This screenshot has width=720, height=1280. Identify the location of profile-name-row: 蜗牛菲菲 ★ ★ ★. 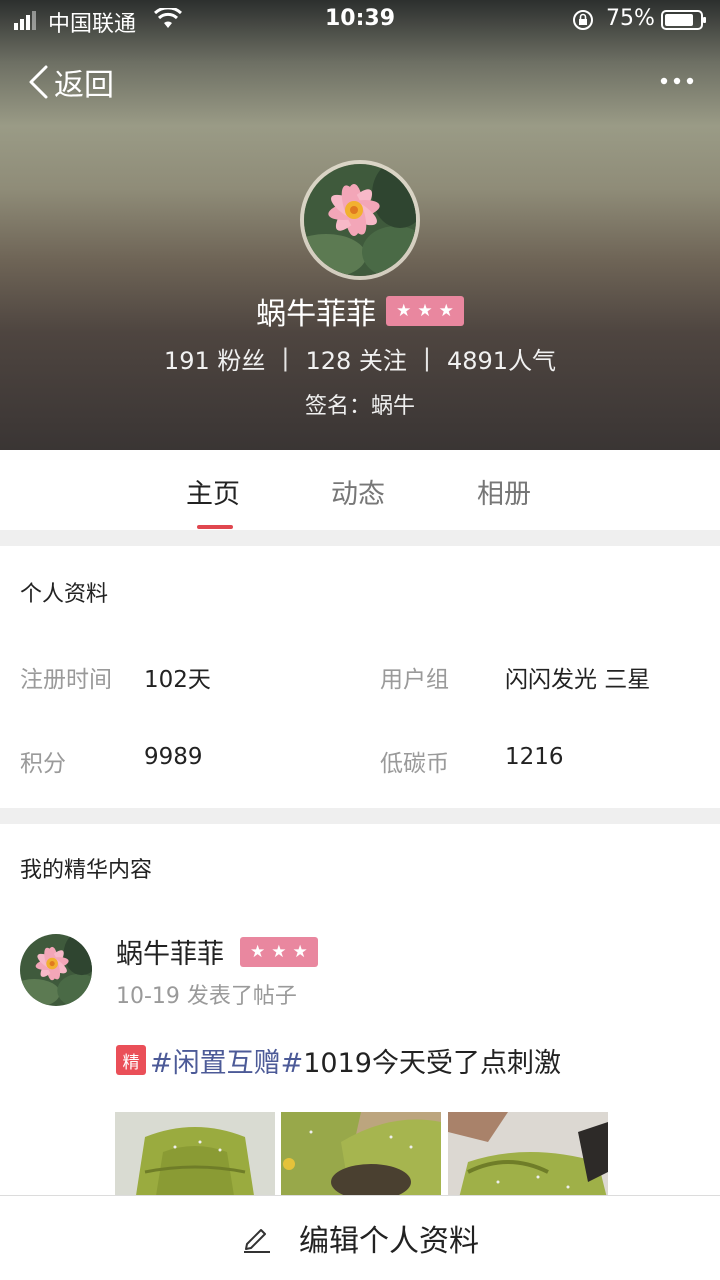
(360, 311).